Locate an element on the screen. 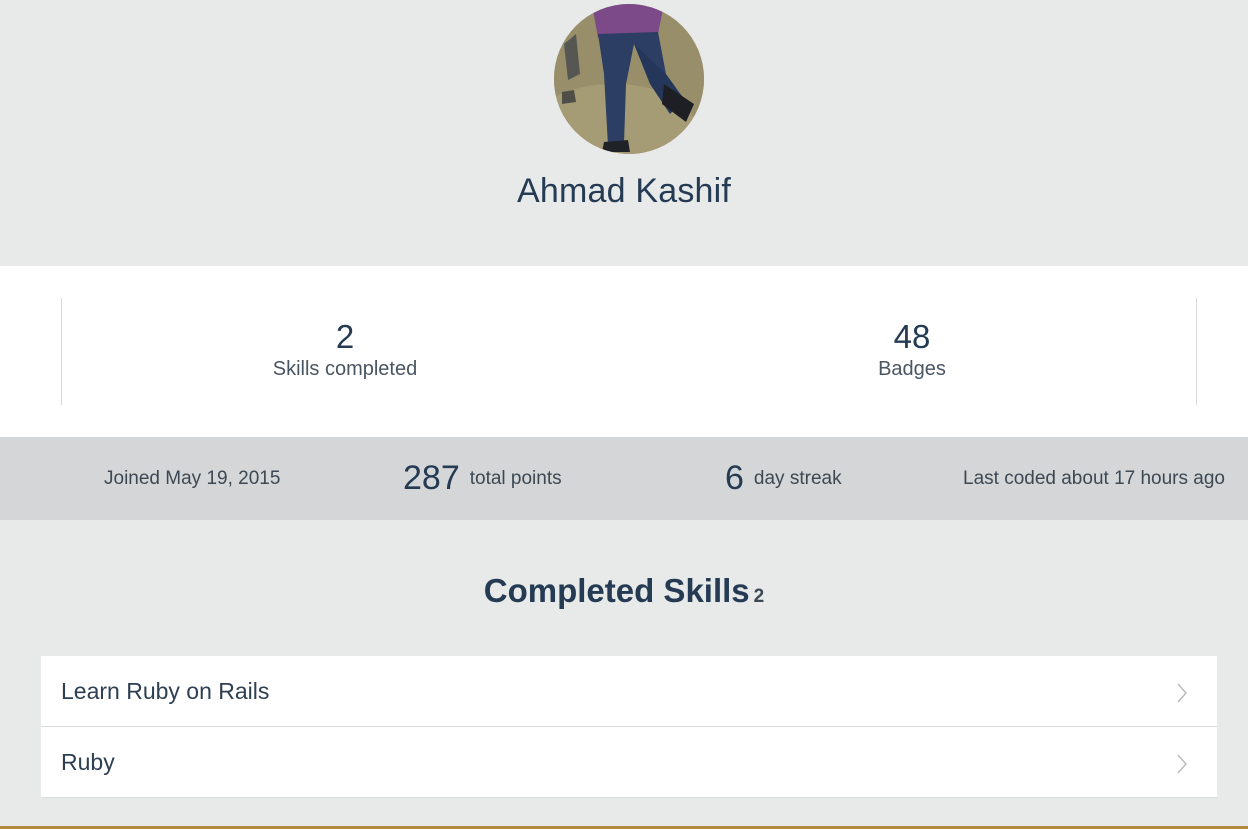 This screenshot has height=829, width=1248. skill-name: Learn Ruby on Rails is located at coordinates (165, 690).